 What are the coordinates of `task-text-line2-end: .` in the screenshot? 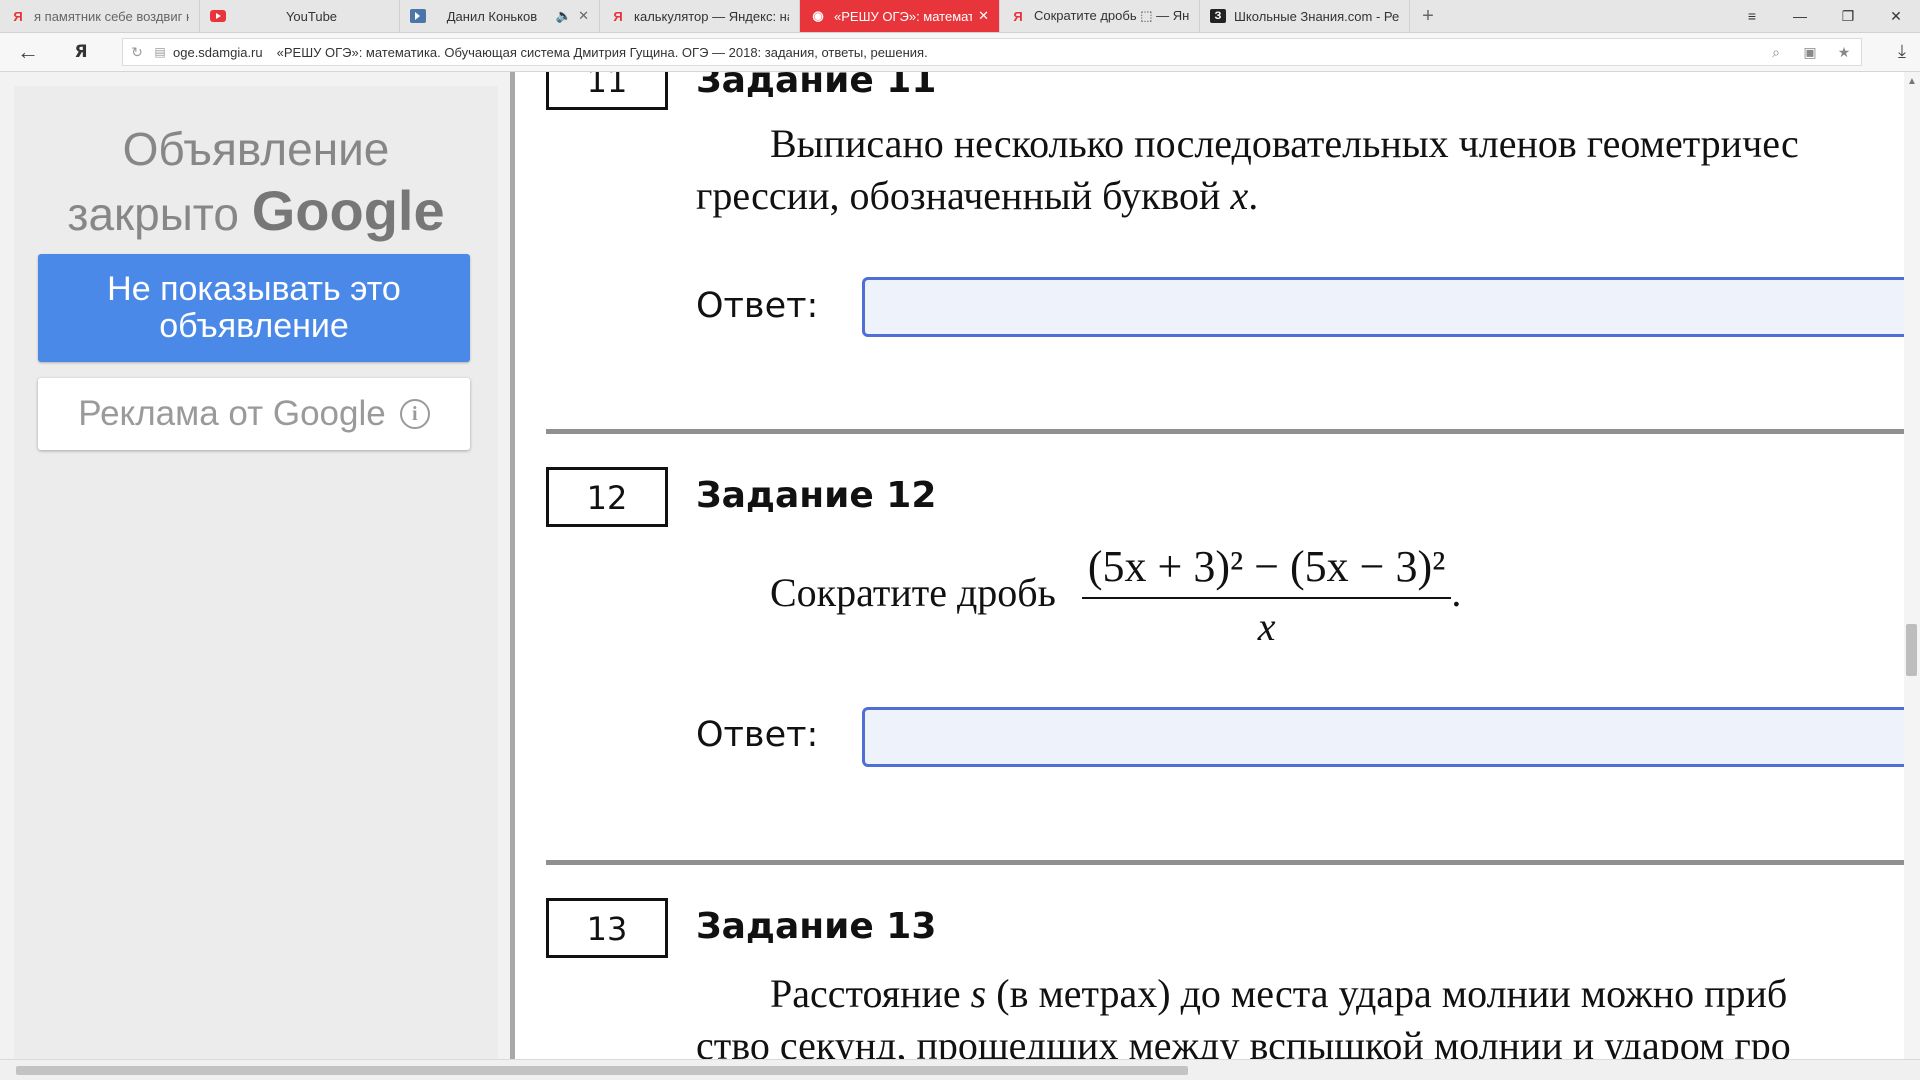 It's located at (1253, 195).